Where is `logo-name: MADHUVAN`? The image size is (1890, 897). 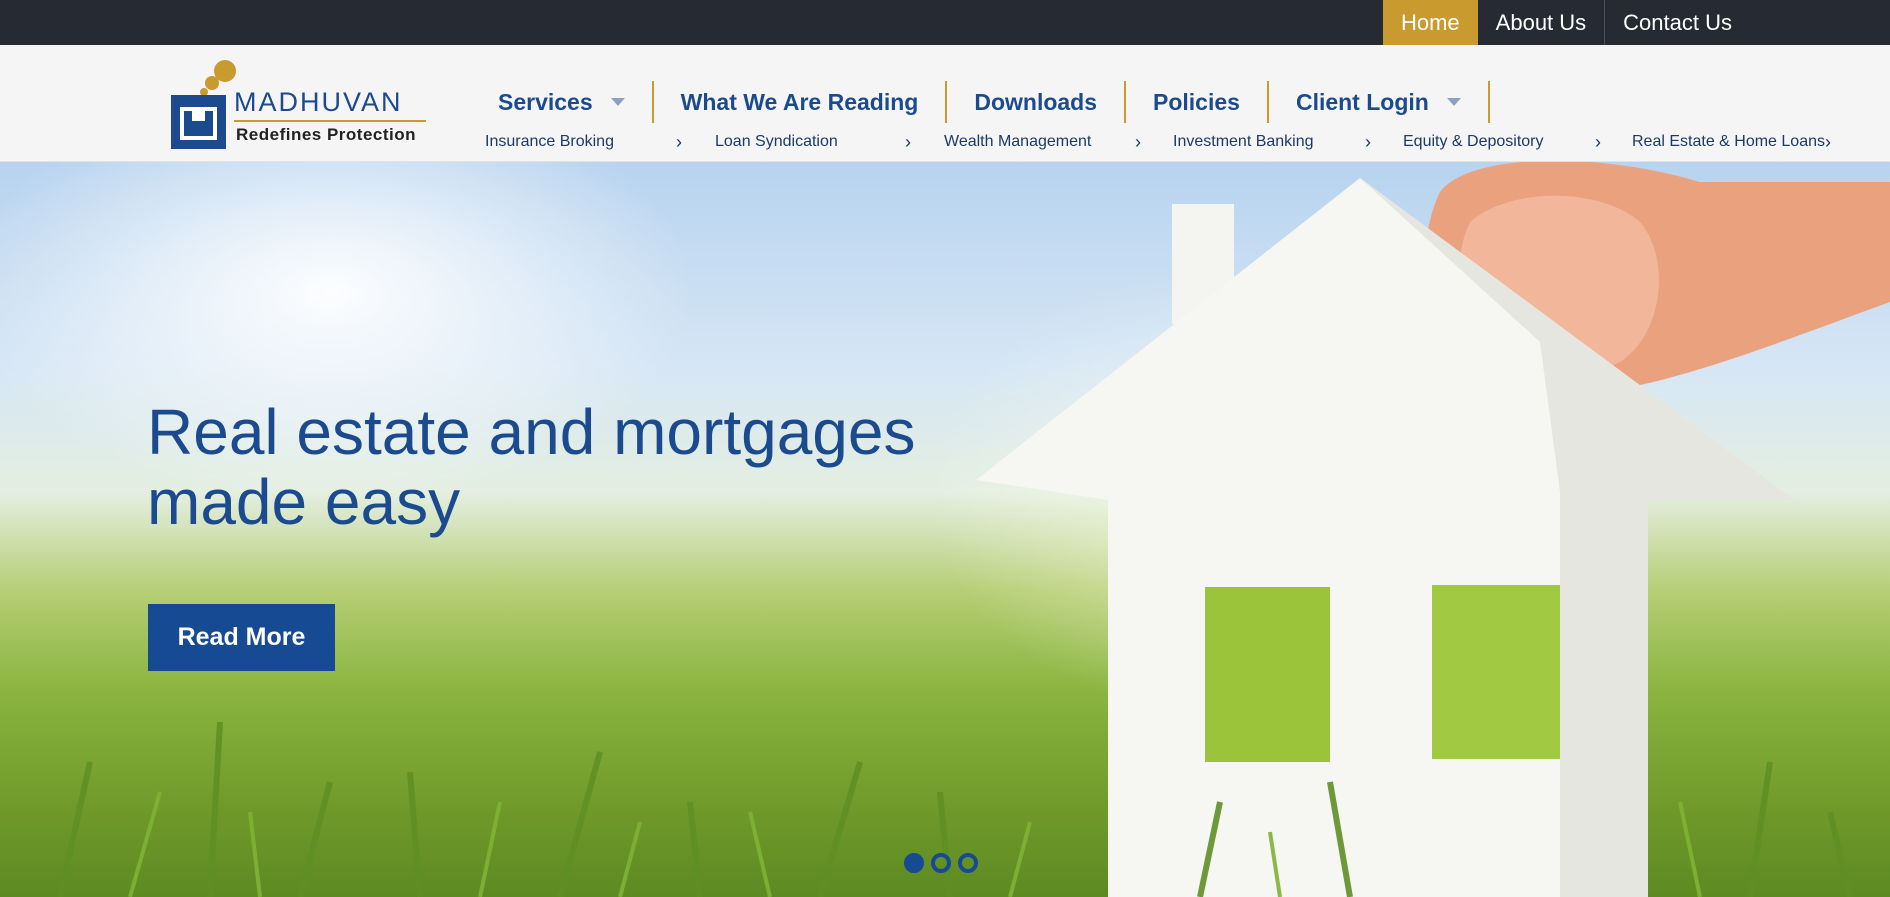
logo-name: MADHUVAN is located at coordinates (318, 102).